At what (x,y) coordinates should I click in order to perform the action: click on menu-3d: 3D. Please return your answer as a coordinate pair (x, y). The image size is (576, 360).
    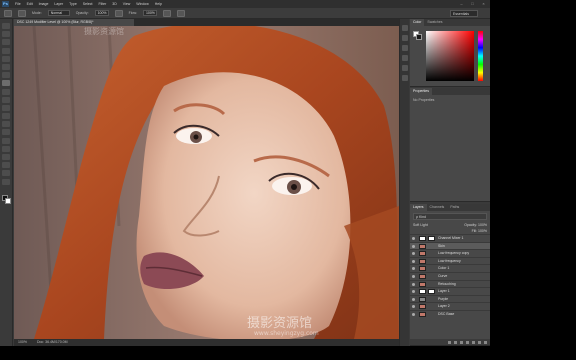
    Looking at the image, I should click on (114, 4).